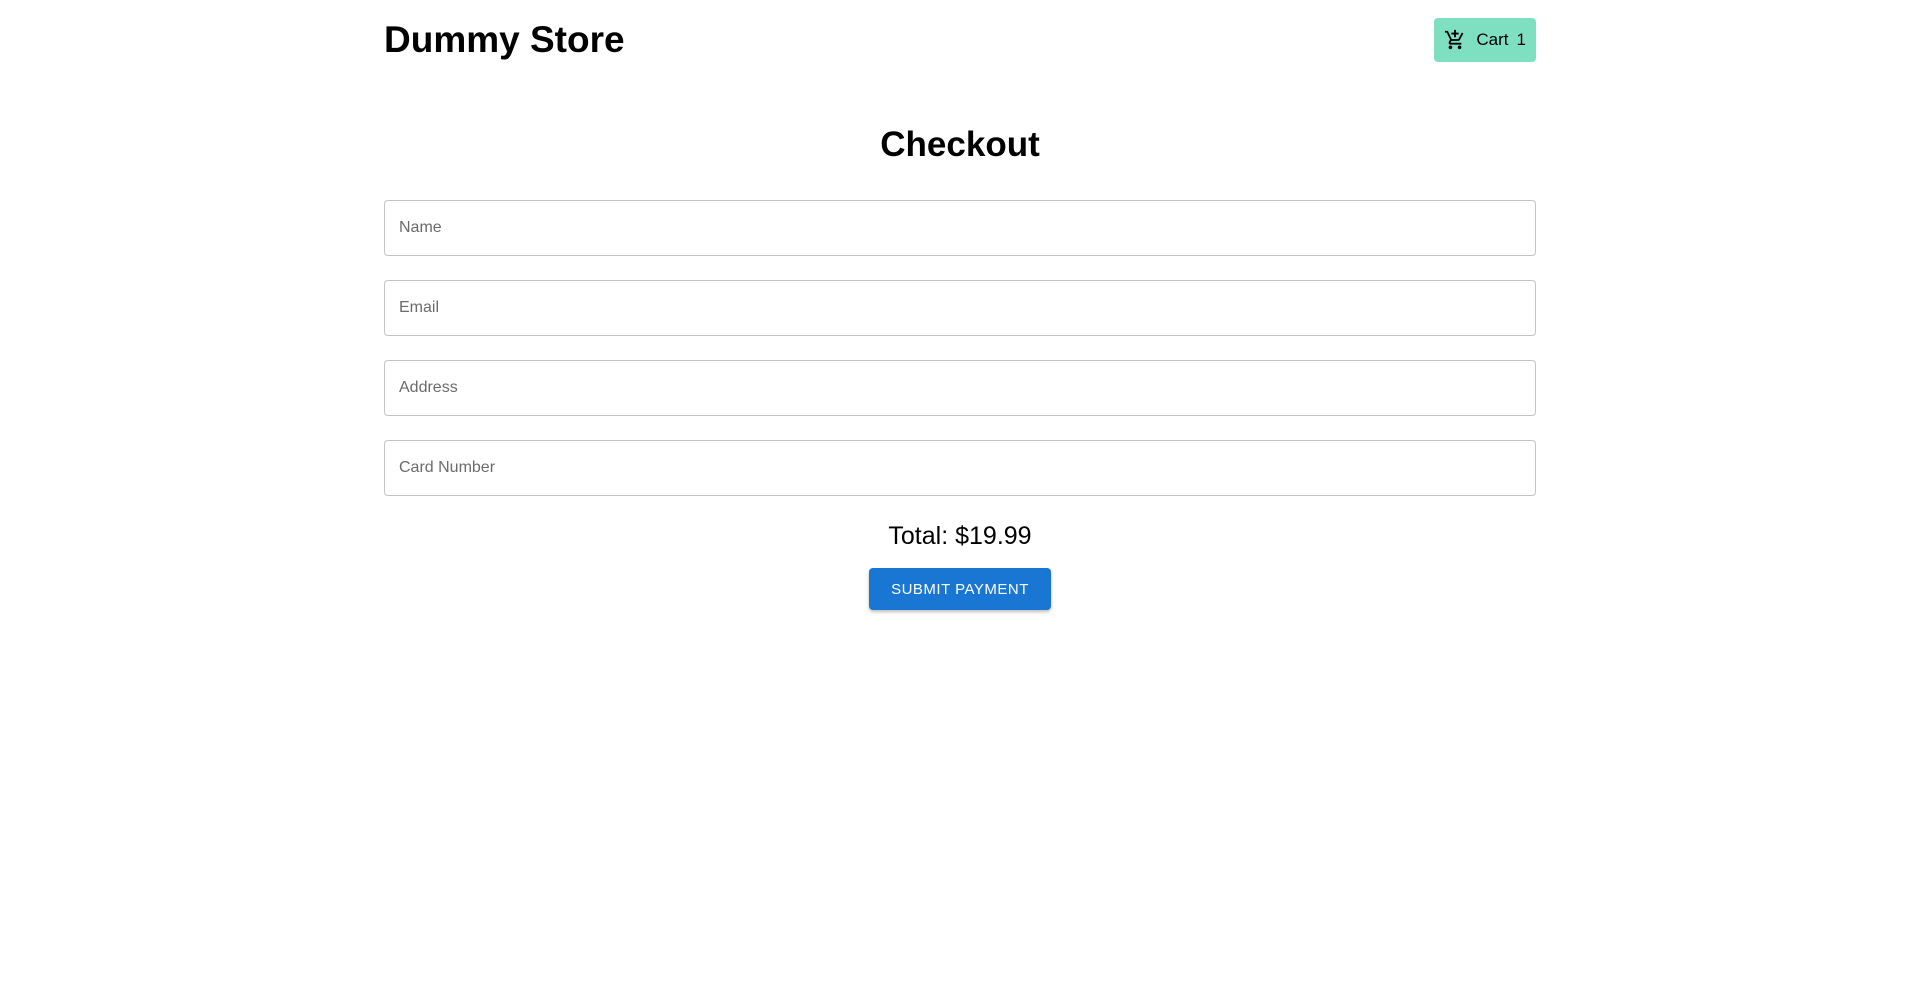  Describe the element at coordinates (960, 468) in the screenshot. I see `card-number-field` at that location.